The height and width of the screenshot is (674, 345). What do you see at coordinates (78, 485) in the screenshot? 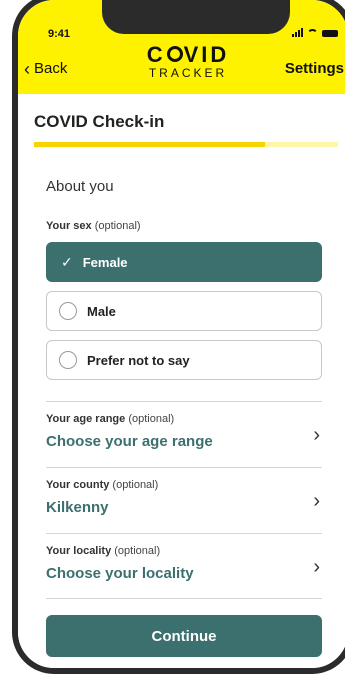
I see `row-label-text: Your county` at bounding box center [78, 485].